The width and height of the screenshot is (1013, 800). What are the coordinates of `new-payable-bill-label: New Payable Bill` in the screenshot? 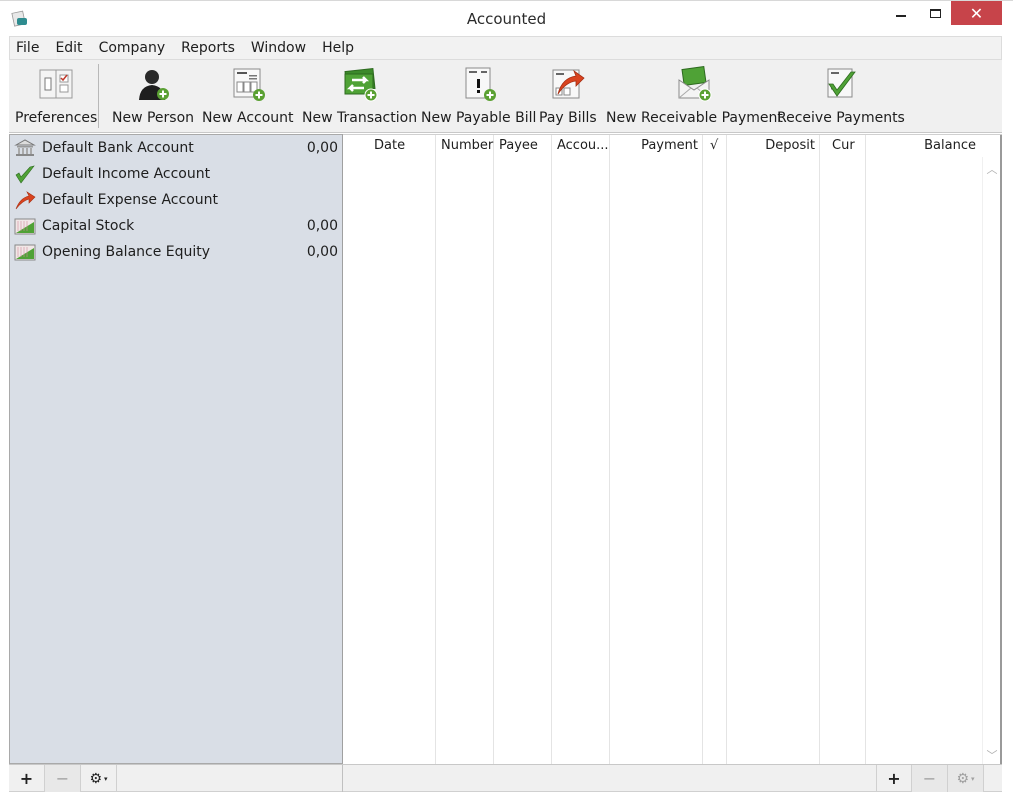 It's located at (479, 118).